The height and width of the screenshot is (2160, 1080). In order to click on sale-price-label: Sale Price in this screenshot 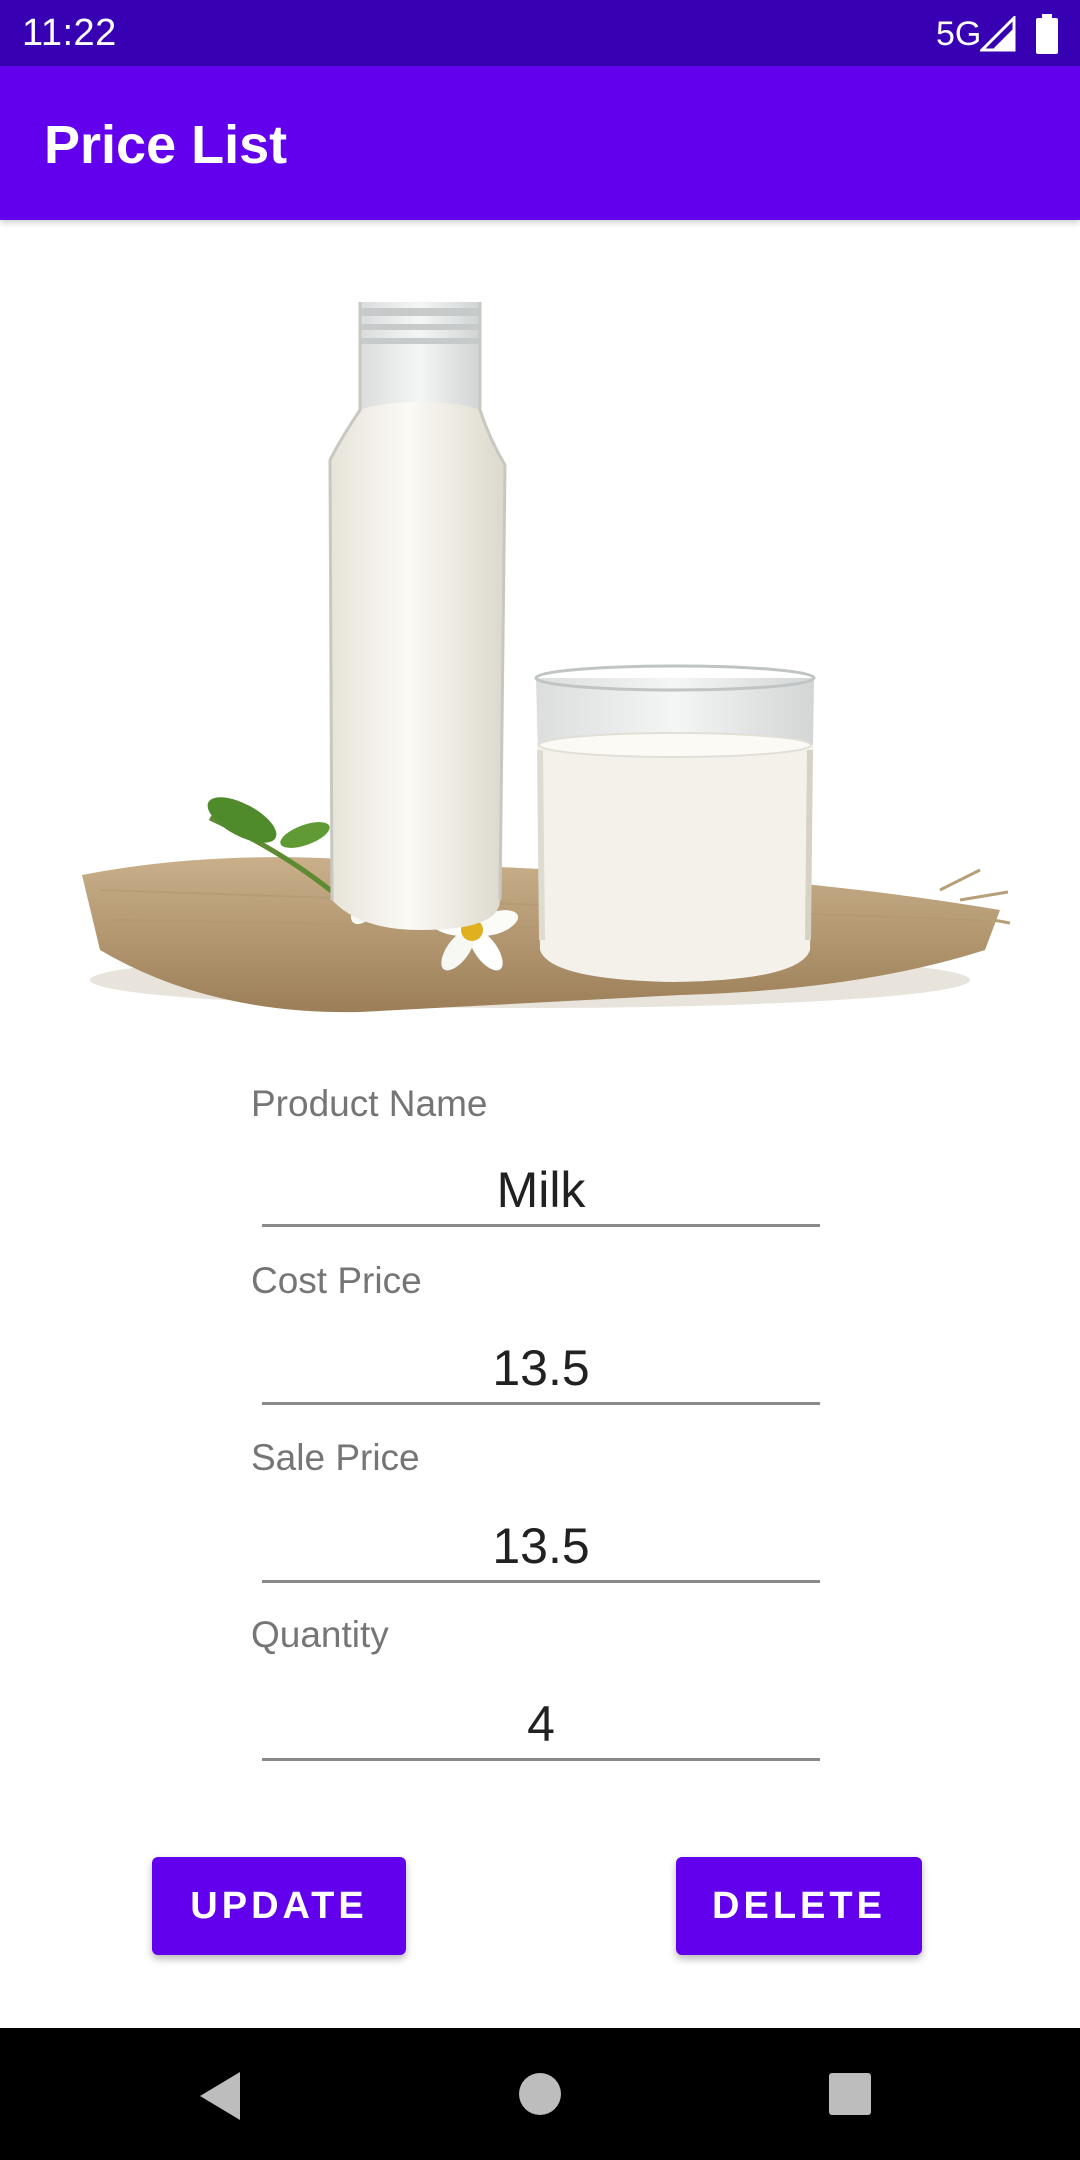, I will do `click(335, 1457)`.